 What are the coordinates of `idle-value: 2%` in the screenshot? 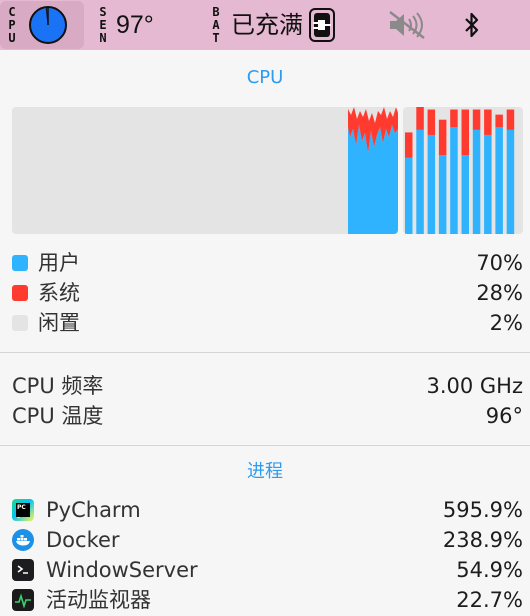 It's located at (506, 322).